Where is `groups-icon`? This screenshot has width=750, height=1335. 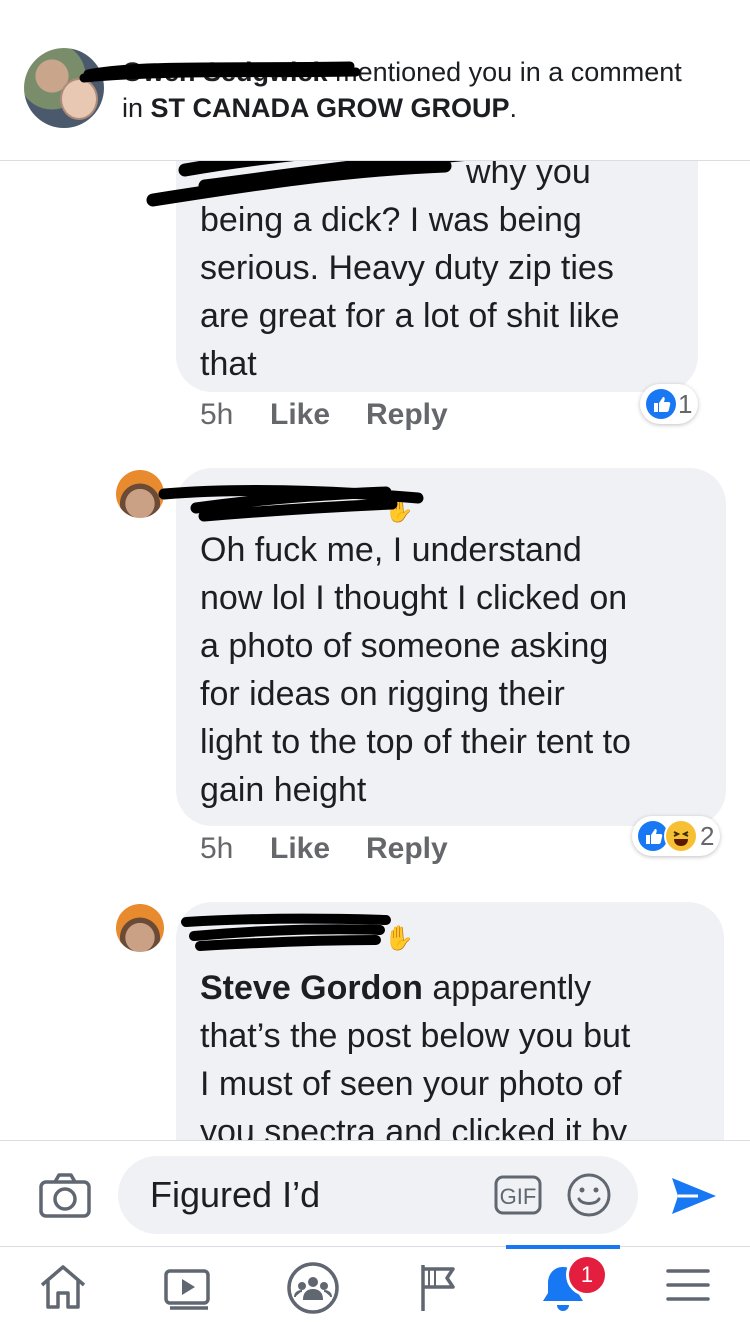
groups-icon is located at coordinates (312, 1291).